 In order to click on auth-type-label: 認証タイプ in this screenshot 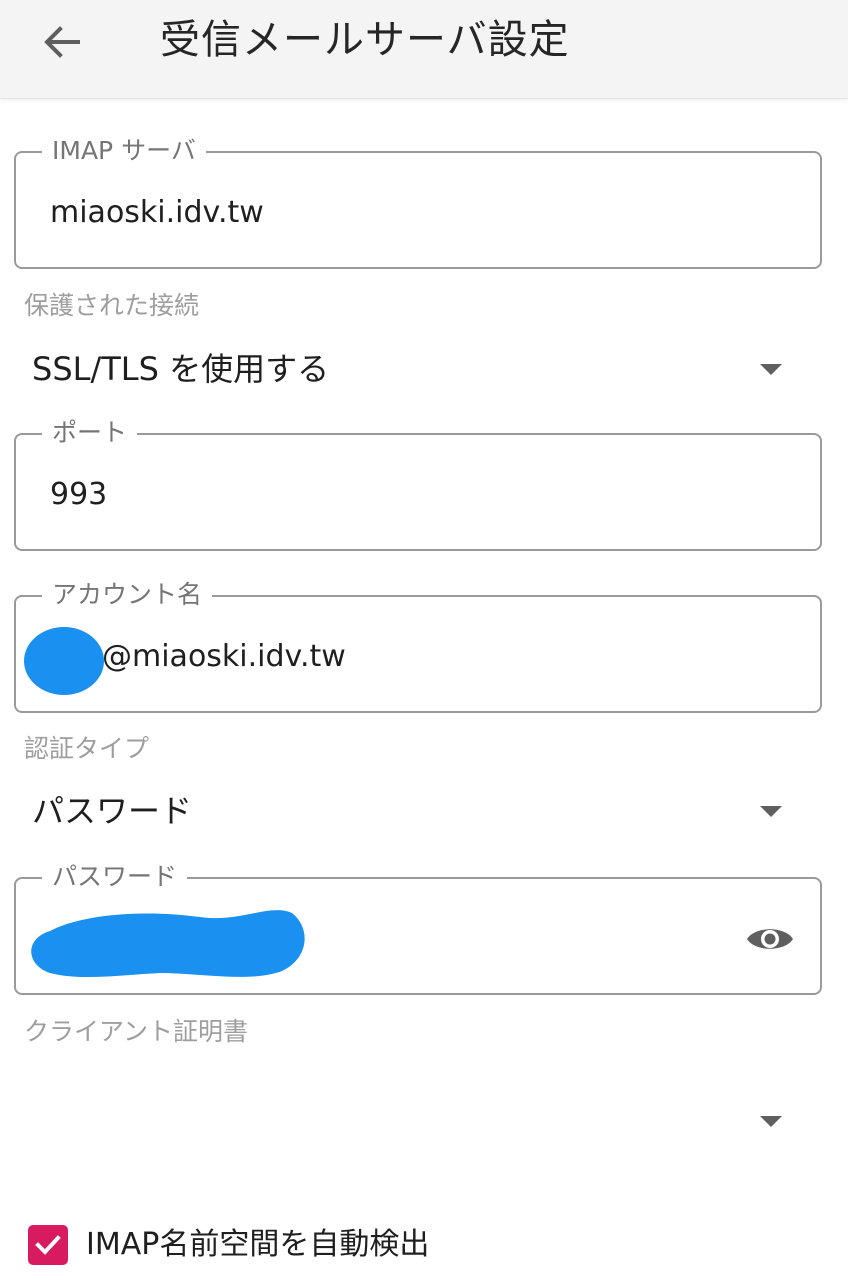, I will do `click(87, 748)`.